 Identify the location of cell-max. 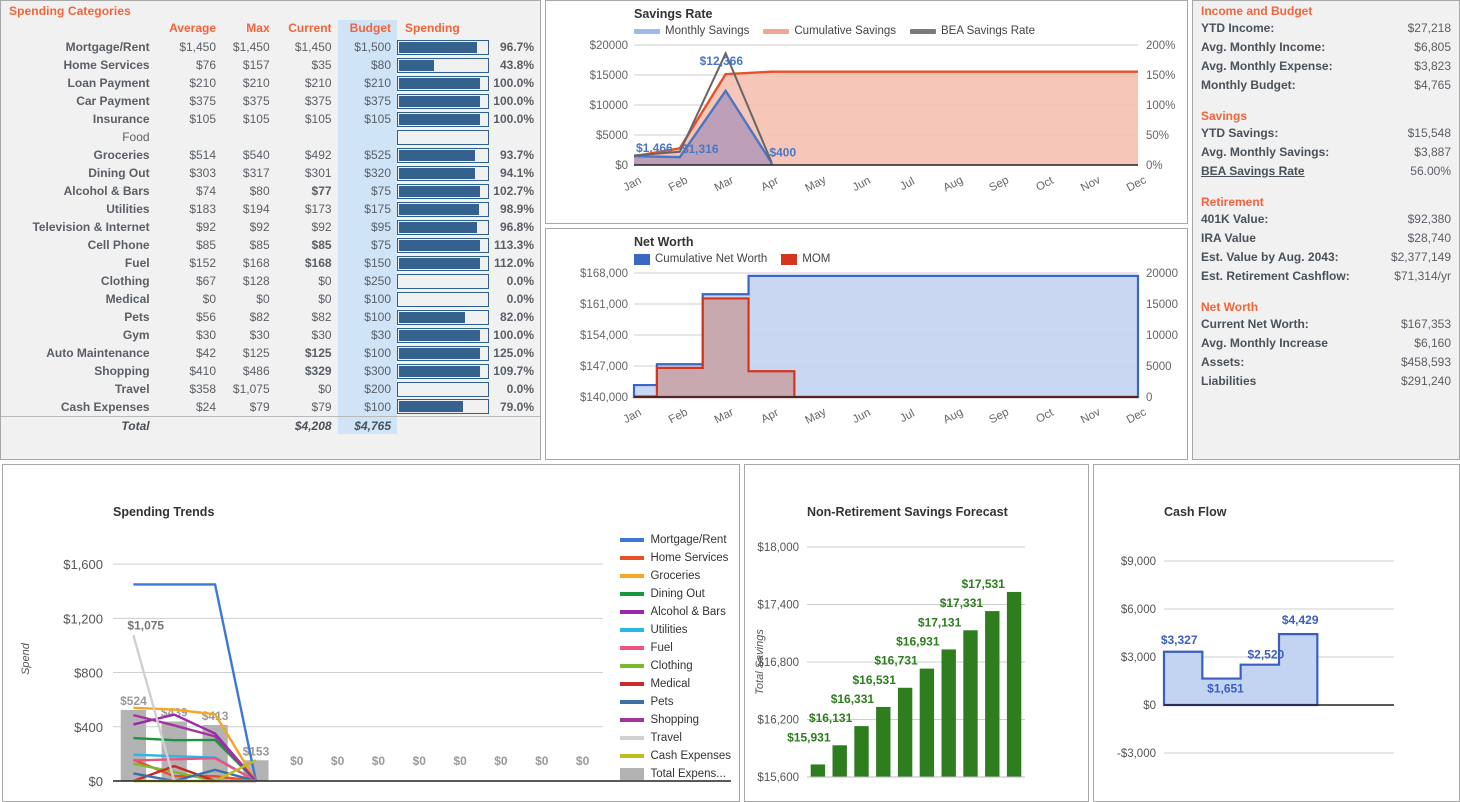
(249, 137).